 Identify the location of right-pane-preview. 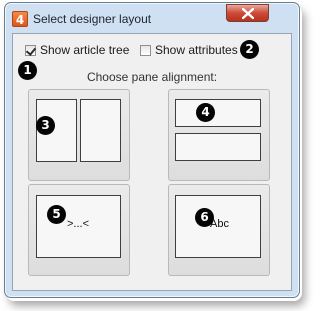
(100, 130).